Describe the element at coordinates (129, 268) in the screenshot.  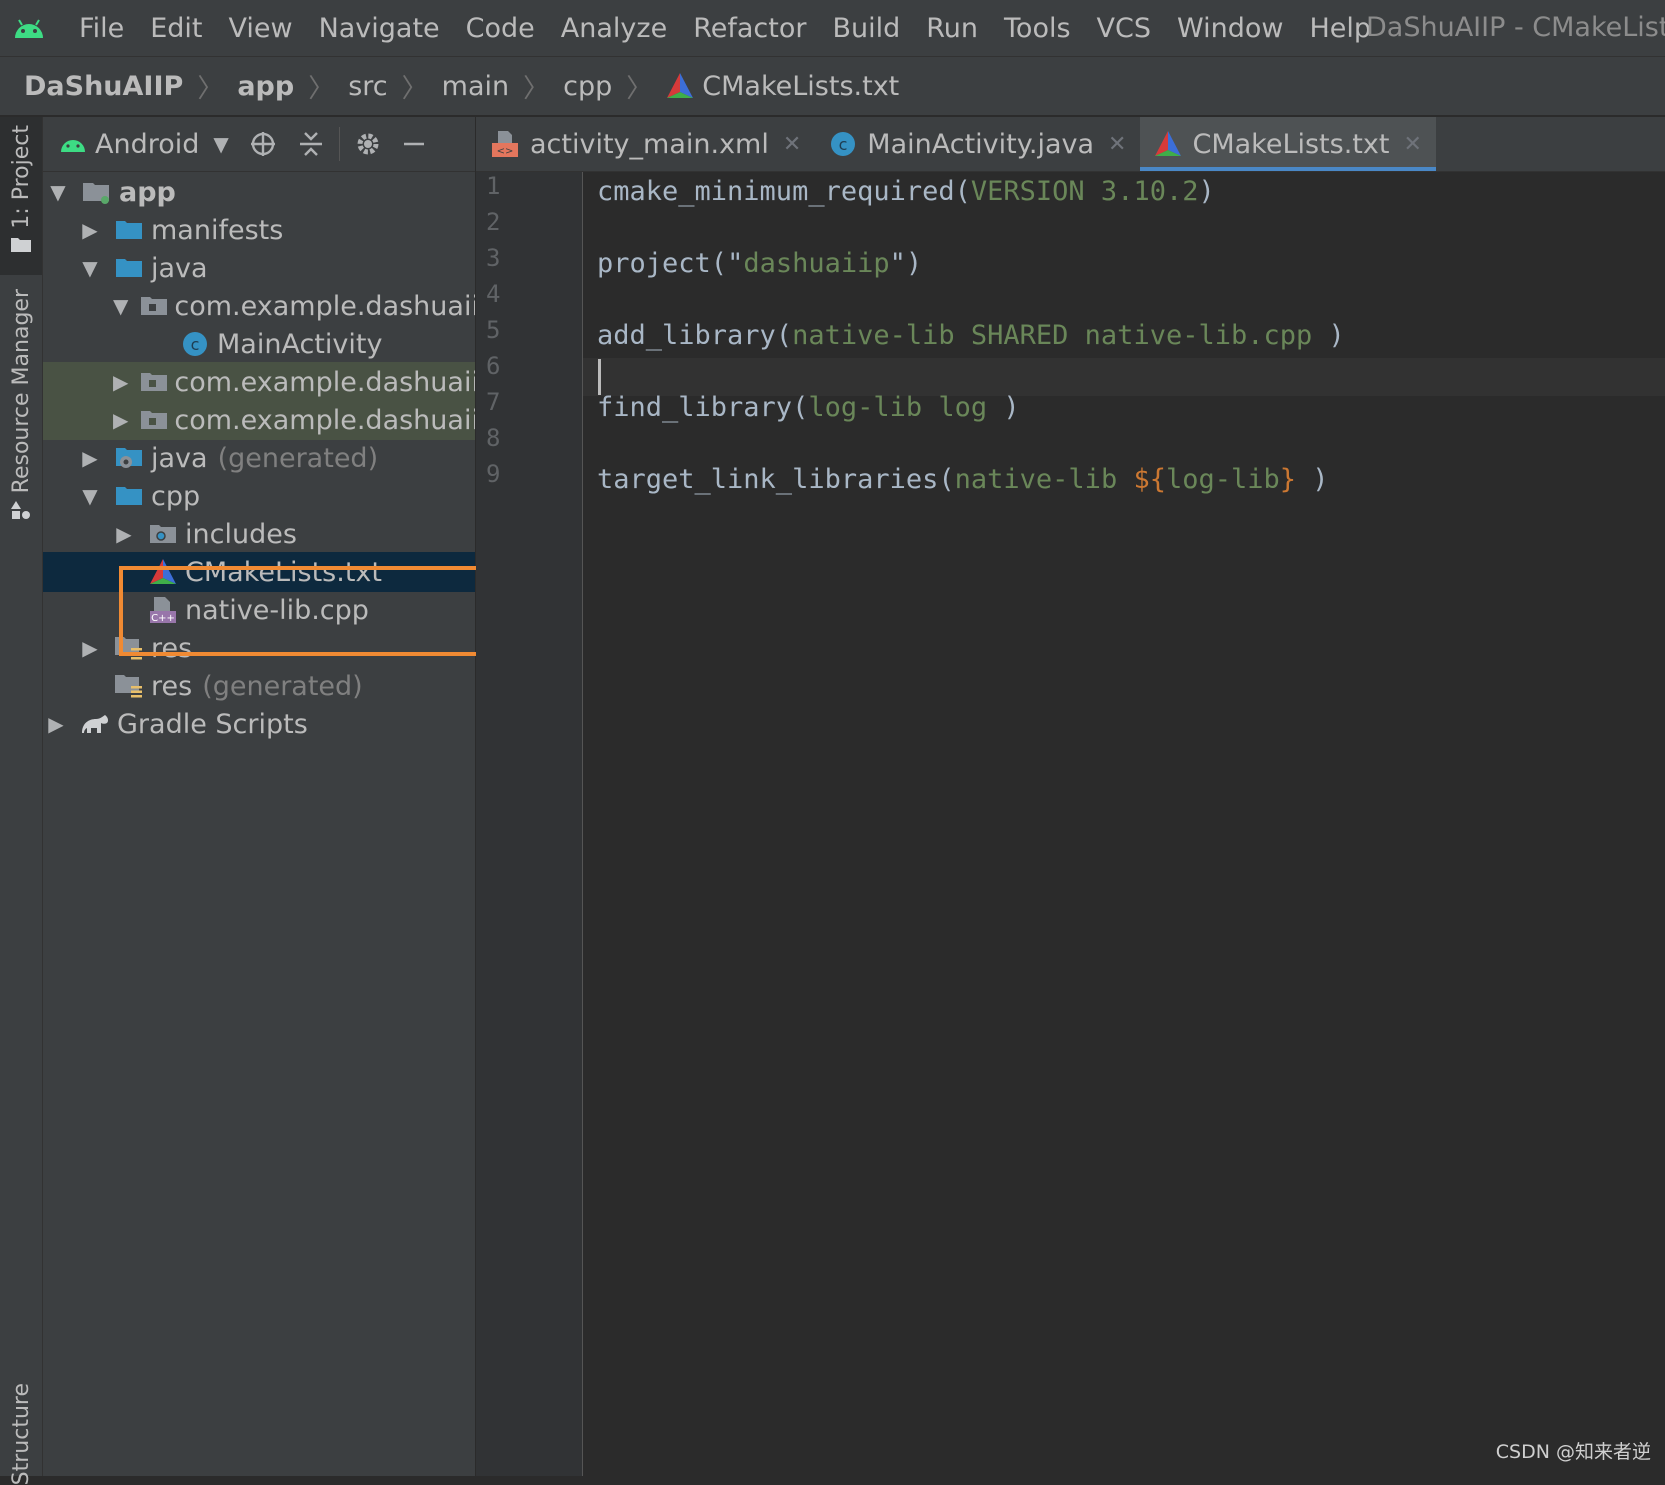
I see `folder-icon` at that location.